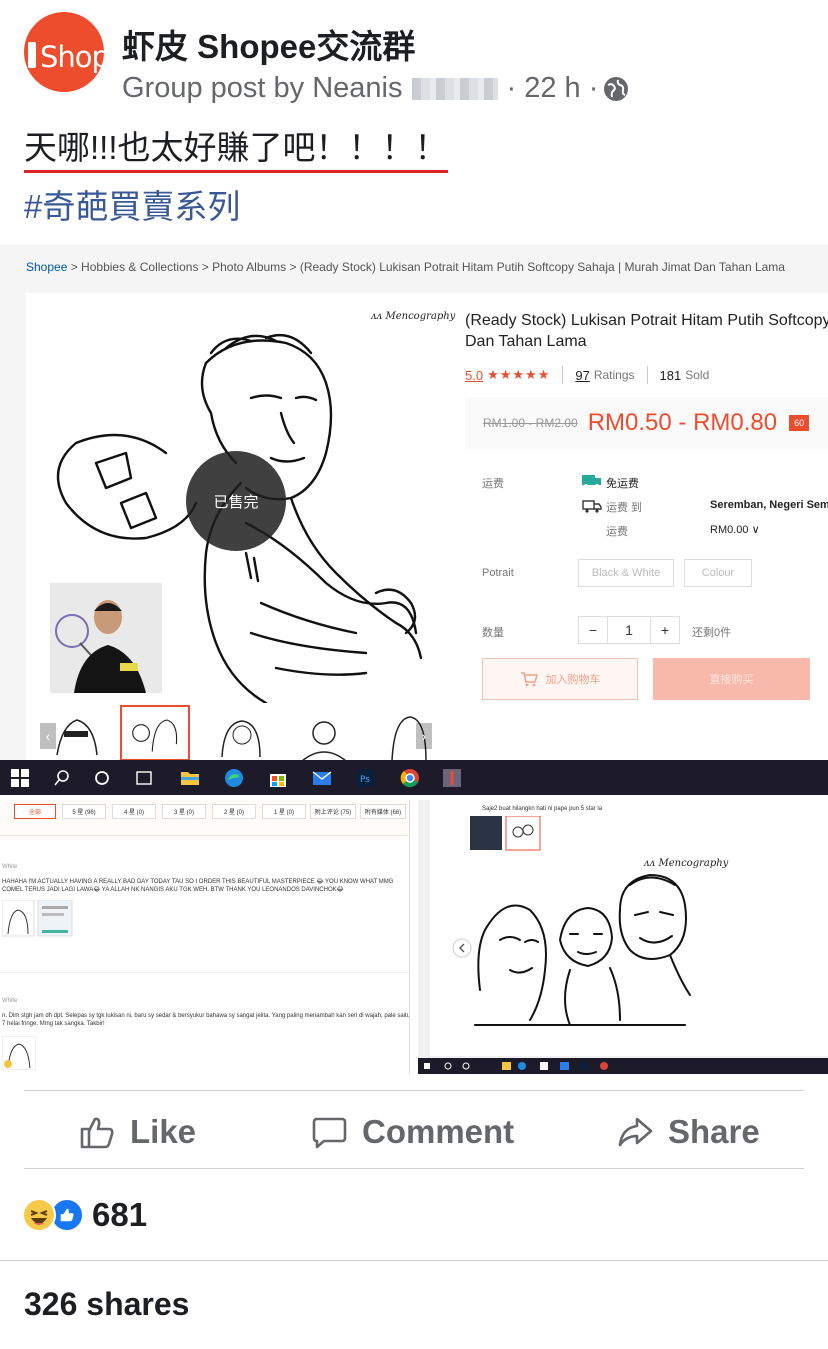  Describe the element at coordinates (424, 736) in the screenshot. I see `thumb-next-arrow: ›` at that location.